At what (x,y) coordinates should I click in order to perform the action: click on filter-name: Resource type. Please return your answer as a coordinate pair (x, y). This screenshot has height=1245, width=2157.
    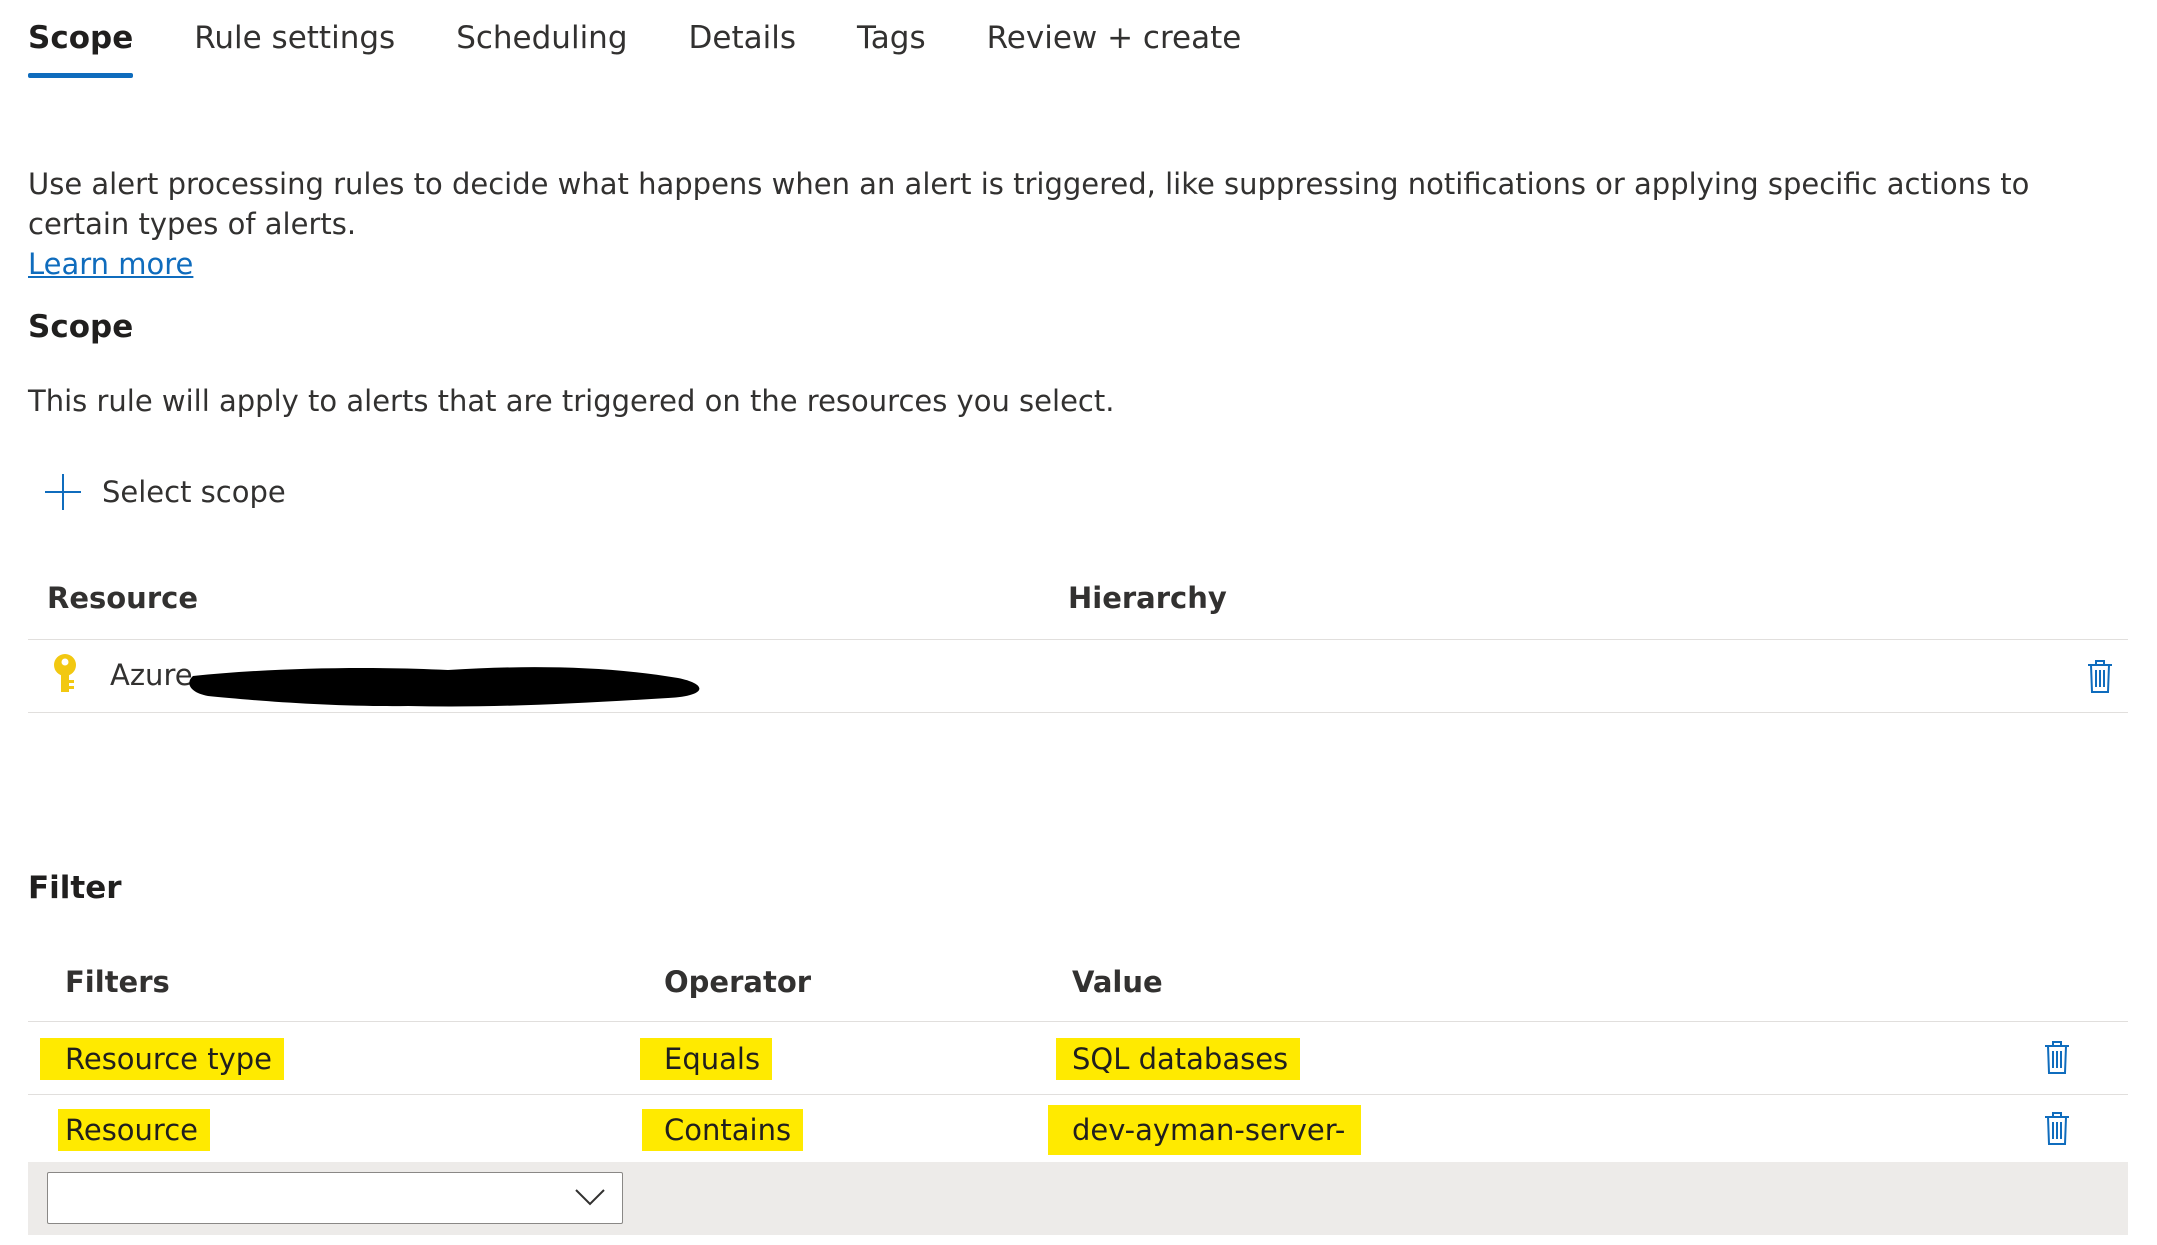
    Looking at the image, I should click on (162, 1059).